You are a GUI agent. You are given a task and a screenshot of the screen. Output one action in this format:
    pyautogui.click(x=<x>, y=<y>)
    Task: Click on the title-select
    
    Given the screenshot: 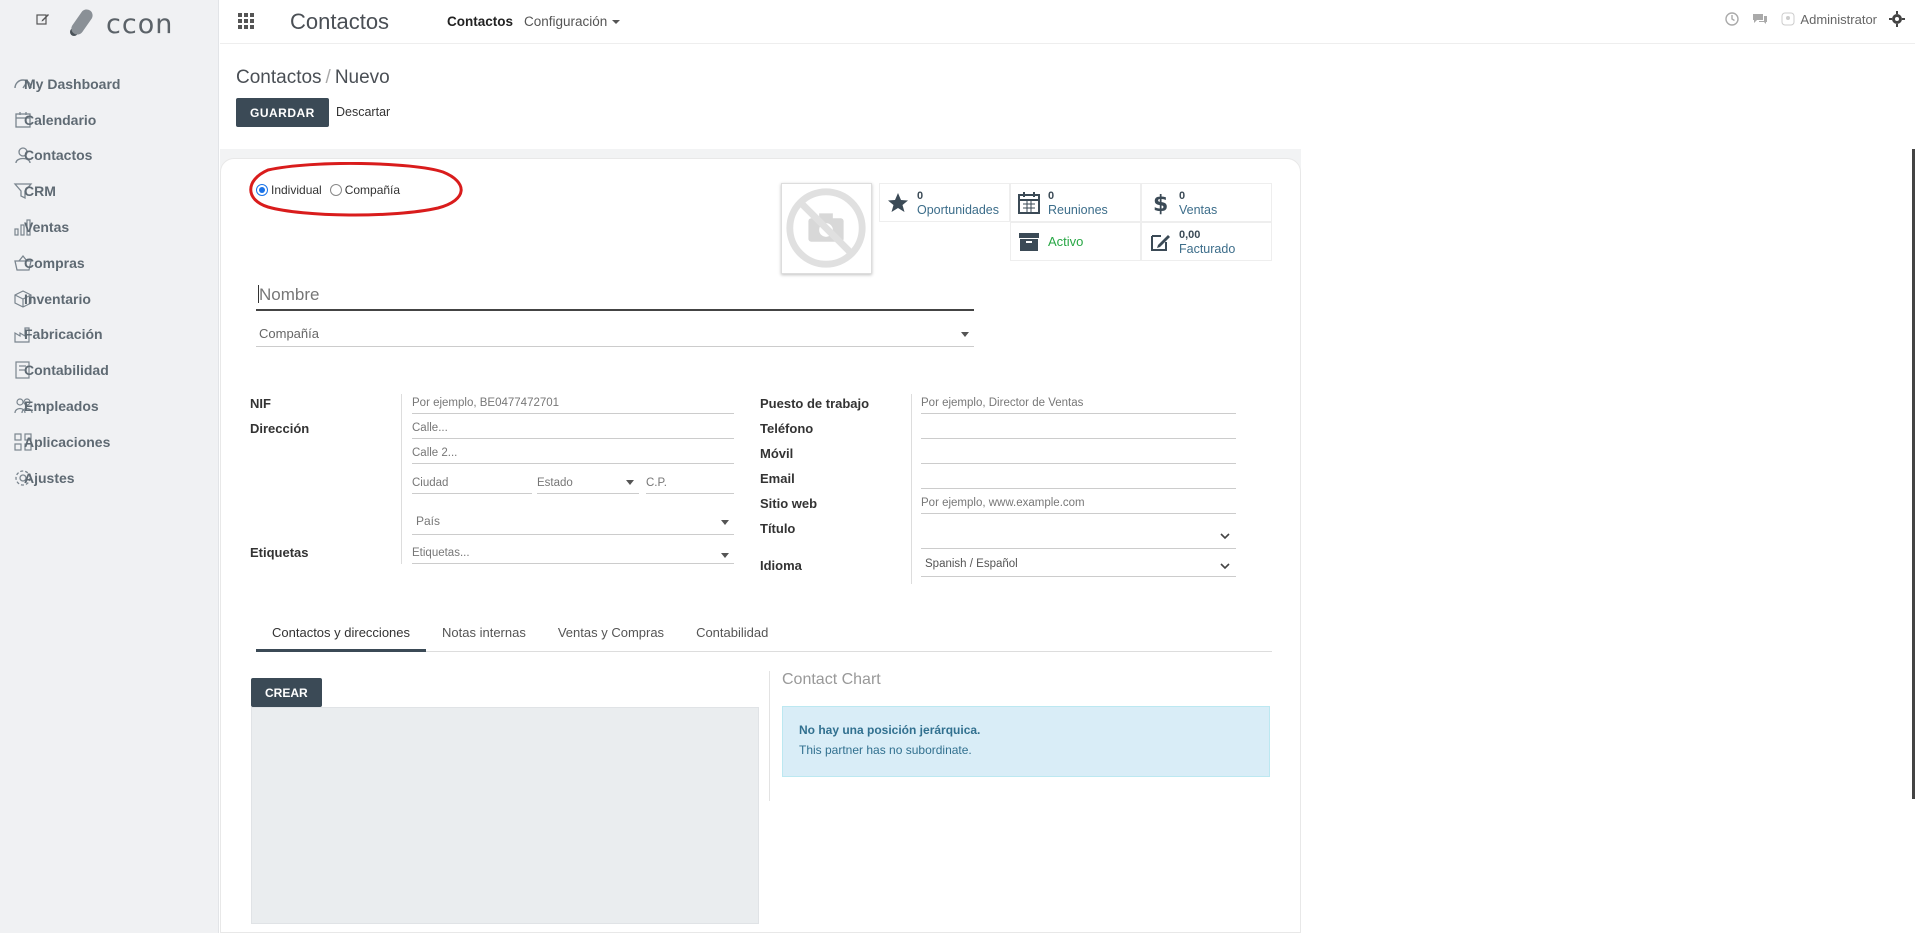 What is the action you would take?
    pyautogui.click(x=1078, y=534)
    